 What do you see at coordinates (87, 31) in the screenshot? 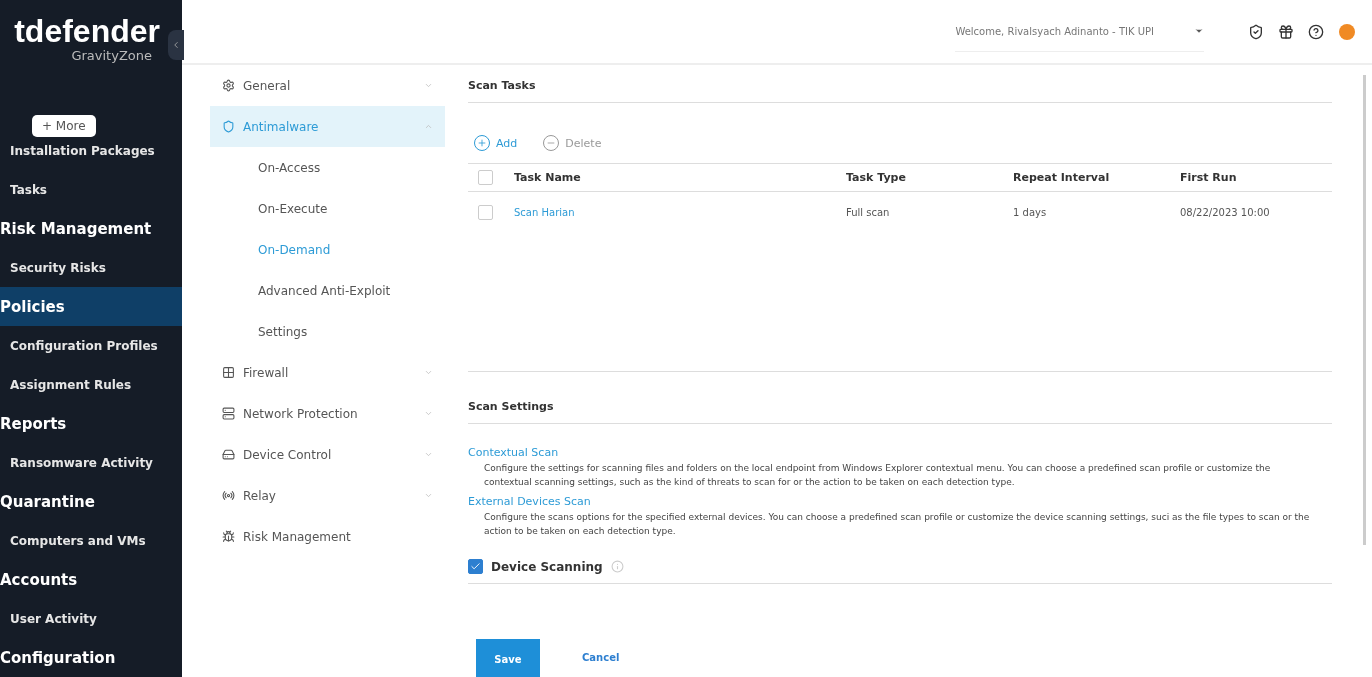
I see `brand-logo: tdefender` at bounding box center [87, 31].